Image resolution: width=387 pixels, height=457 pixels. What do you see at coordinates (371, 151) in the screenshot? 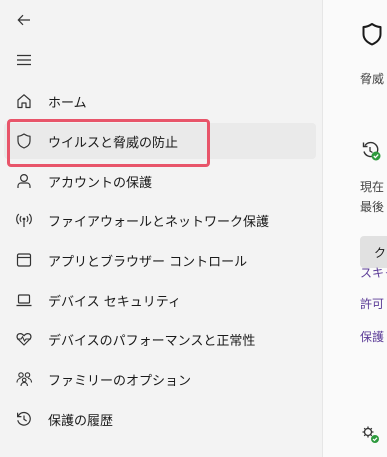
I see `scan-status-icon` at bounding box center [371, 151].